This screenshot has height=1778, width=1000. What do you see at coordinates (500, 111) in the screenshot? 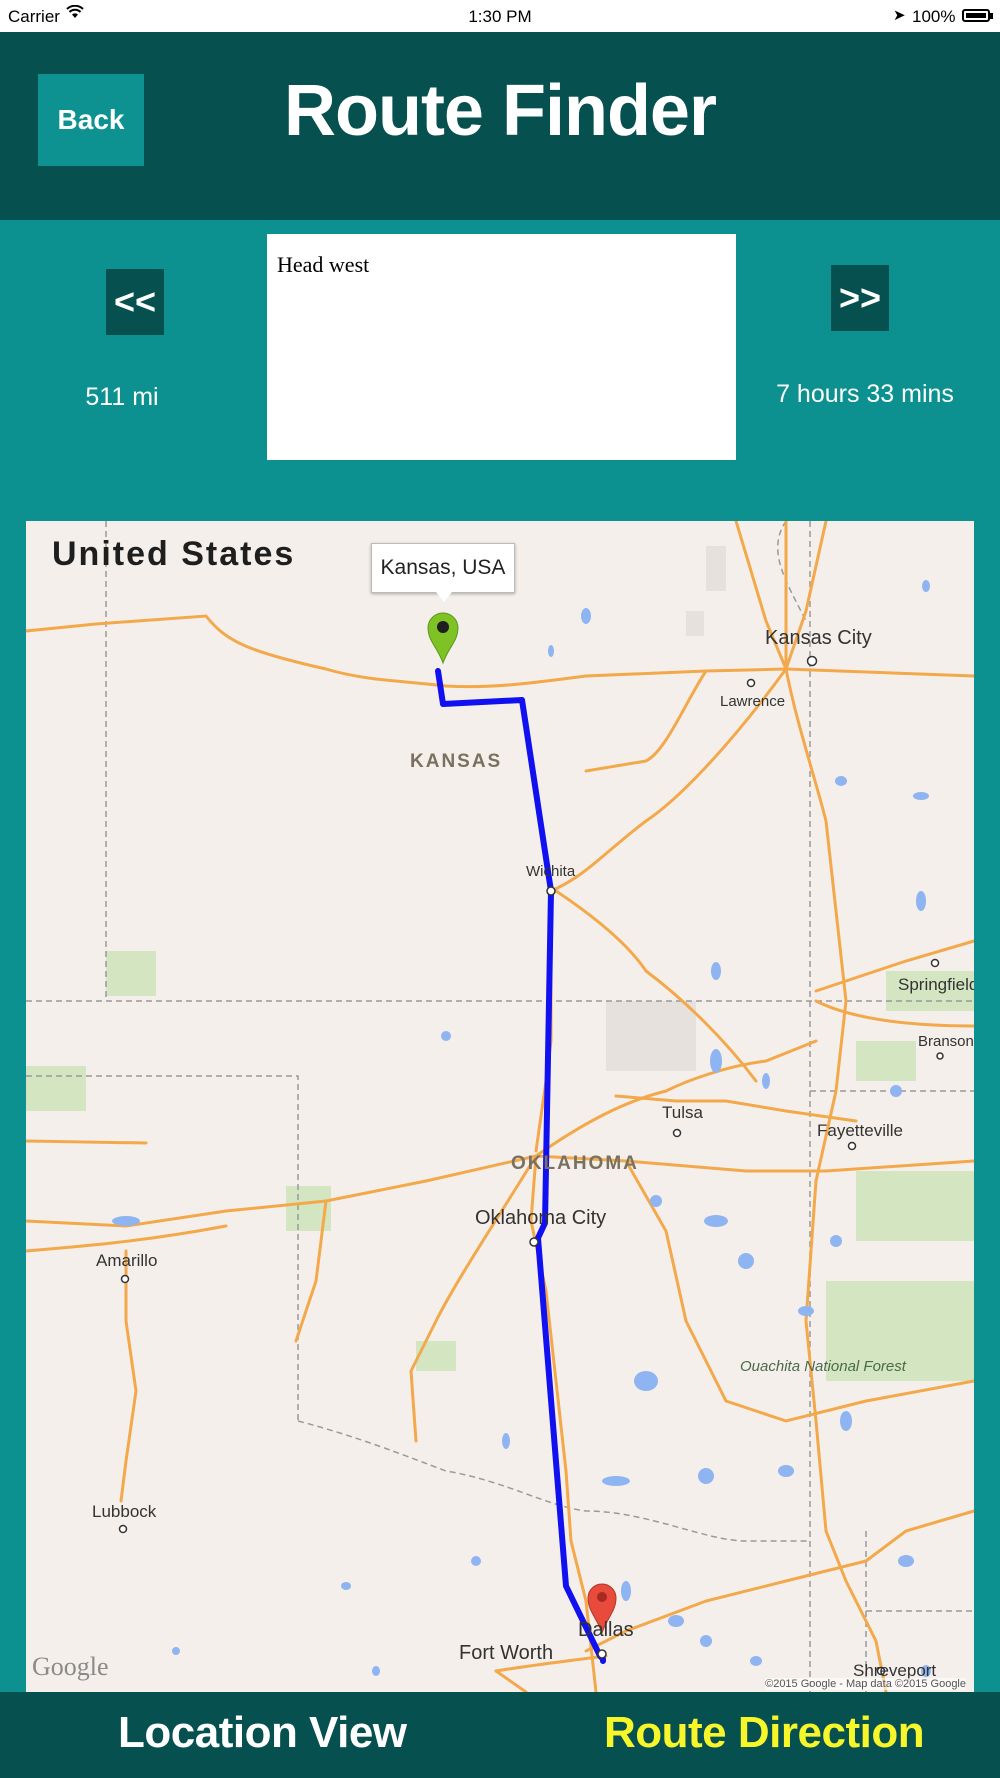
I see `page-title: Route Finder` at bounding box center [500, 111].